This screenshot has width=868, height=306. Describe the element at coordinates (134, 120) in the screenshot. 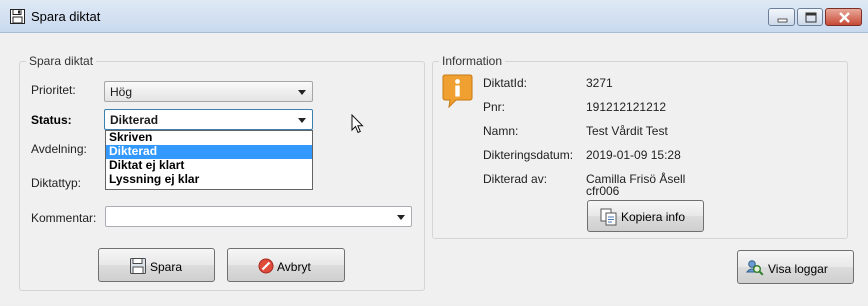

I see `status-value: Dikterad` at that location.